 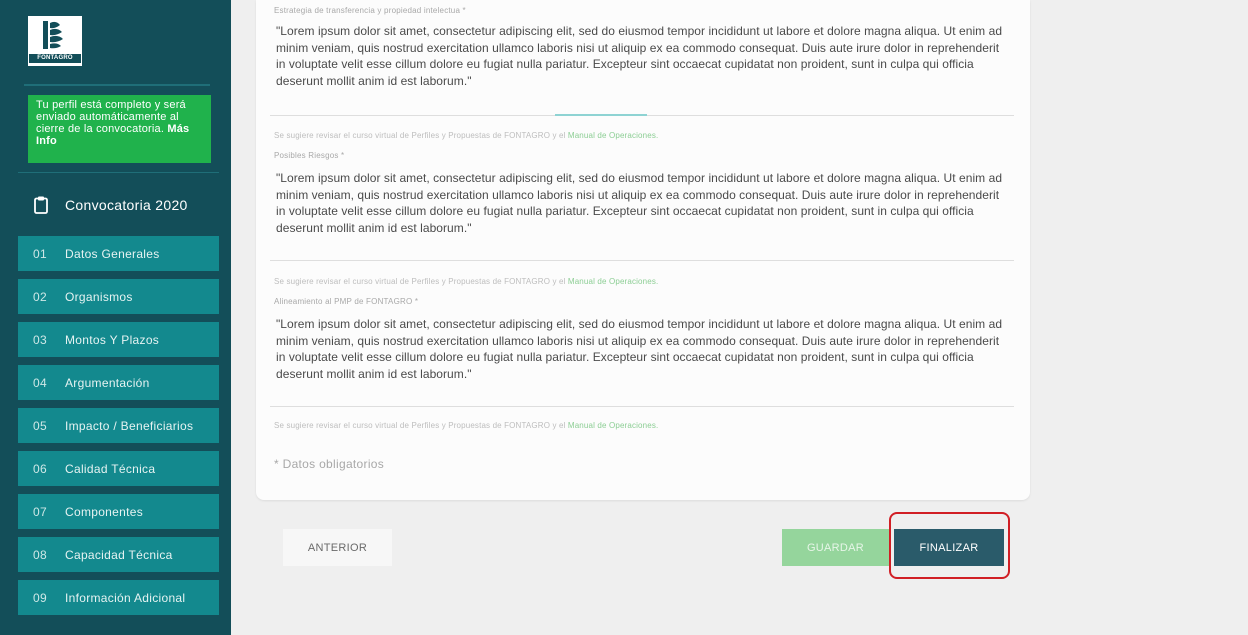 I want to click on finish-button: FINALIZAR, so click(x=949, y=547).